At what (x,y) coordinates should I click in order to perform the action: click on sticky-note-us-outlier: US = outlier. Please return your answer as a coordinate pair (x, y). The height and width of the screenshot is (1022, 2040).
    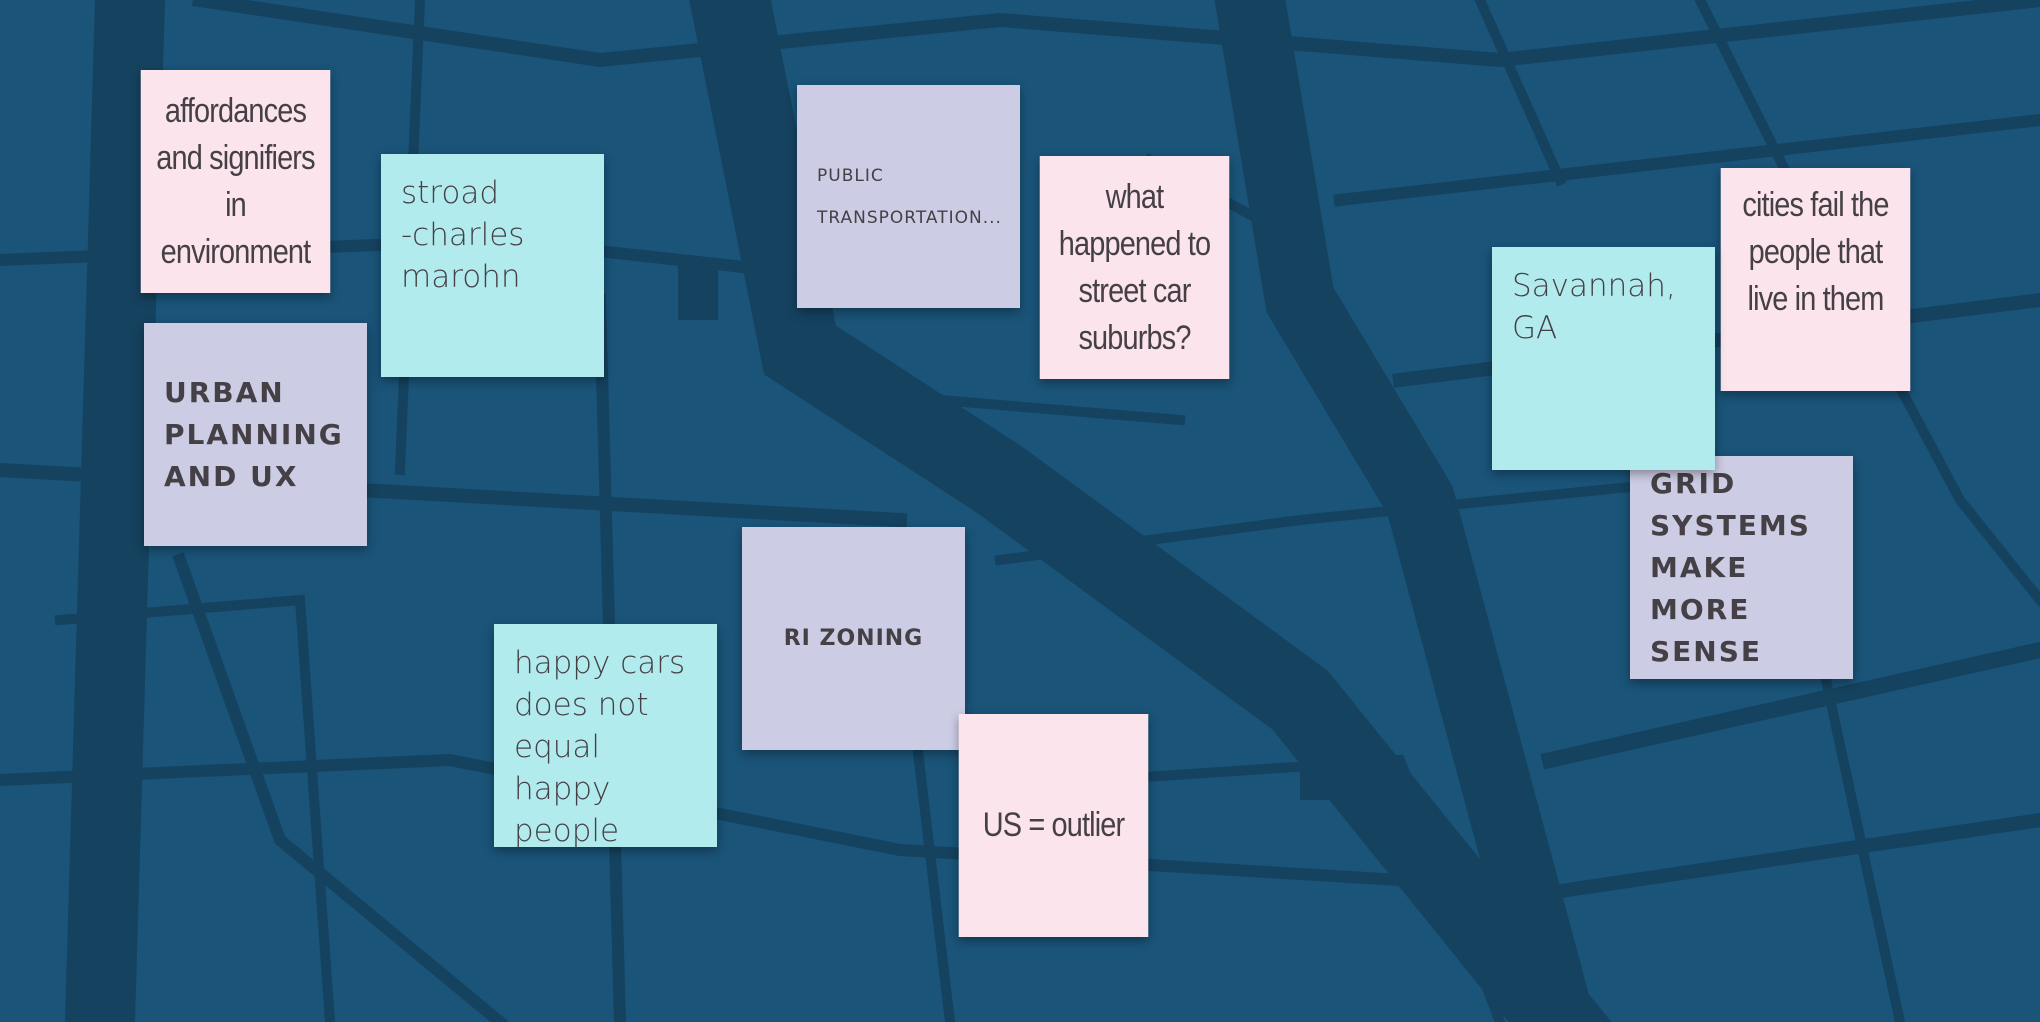
    Looking at the image, I should click on (1053, 825).